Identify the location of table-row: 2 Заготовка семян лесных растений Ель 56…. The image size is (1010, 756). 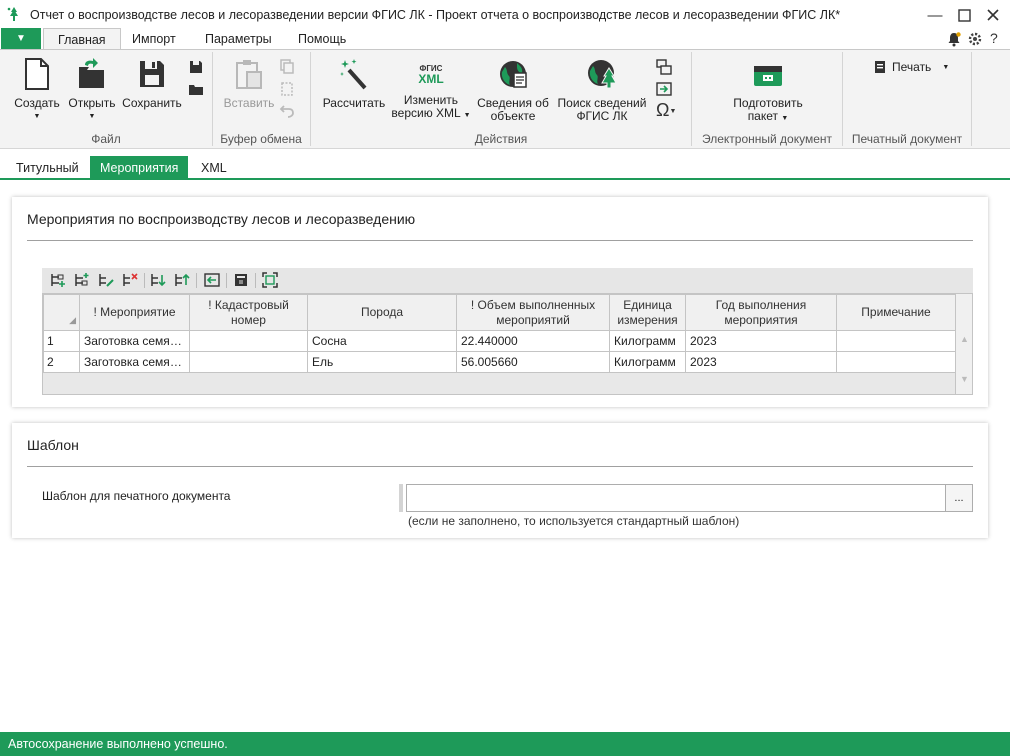
(499, 362).